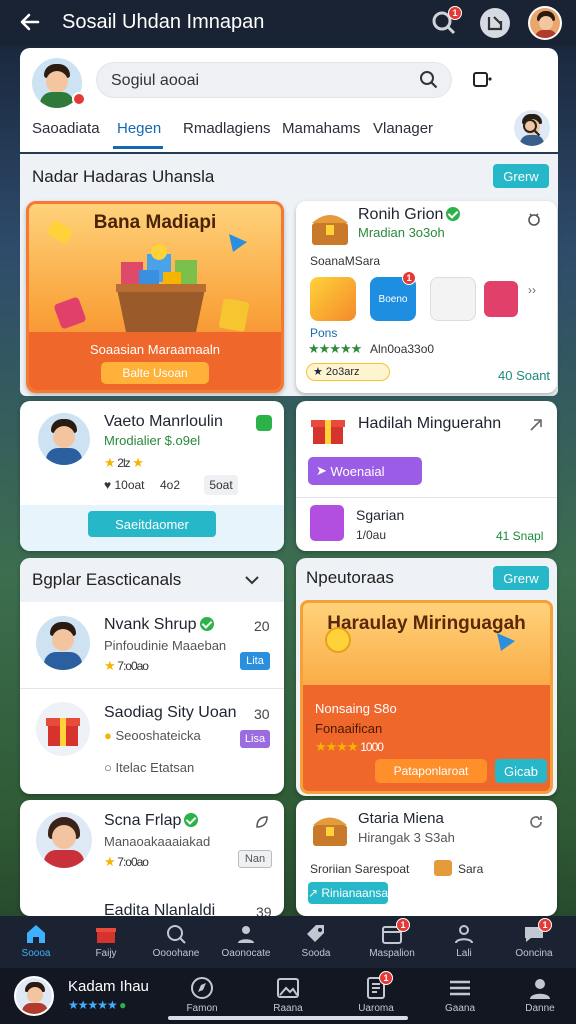 This screenshot has height=1024, width=576. What do you see at coordinates (460, 988) in the screenshot?
I see `menu-icon` at bounding box center [460, 988].